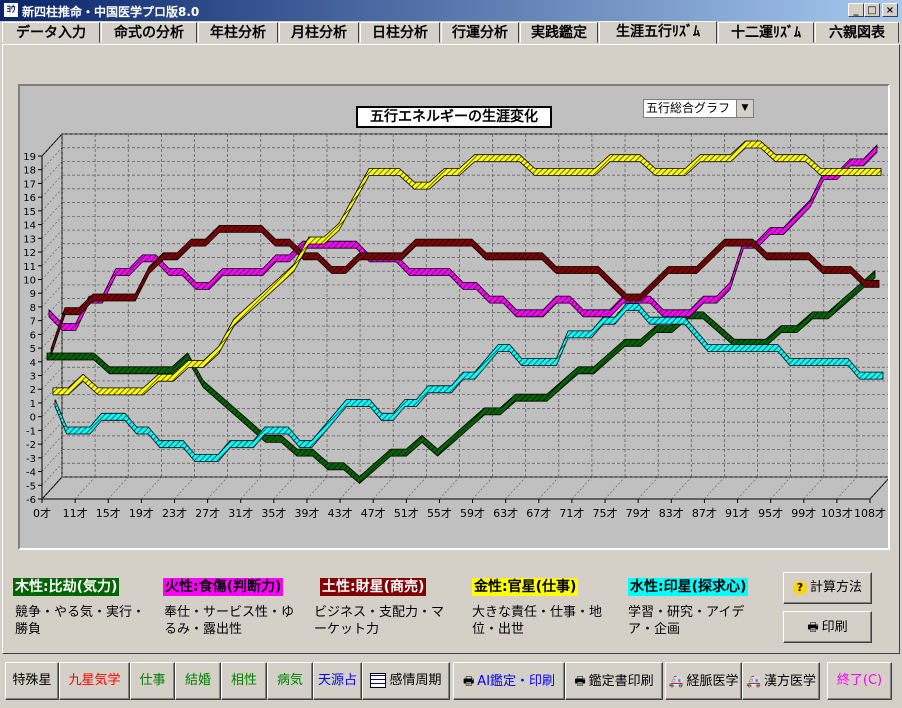  I want to click on x-tick-label: 59才, so click(472, 513).